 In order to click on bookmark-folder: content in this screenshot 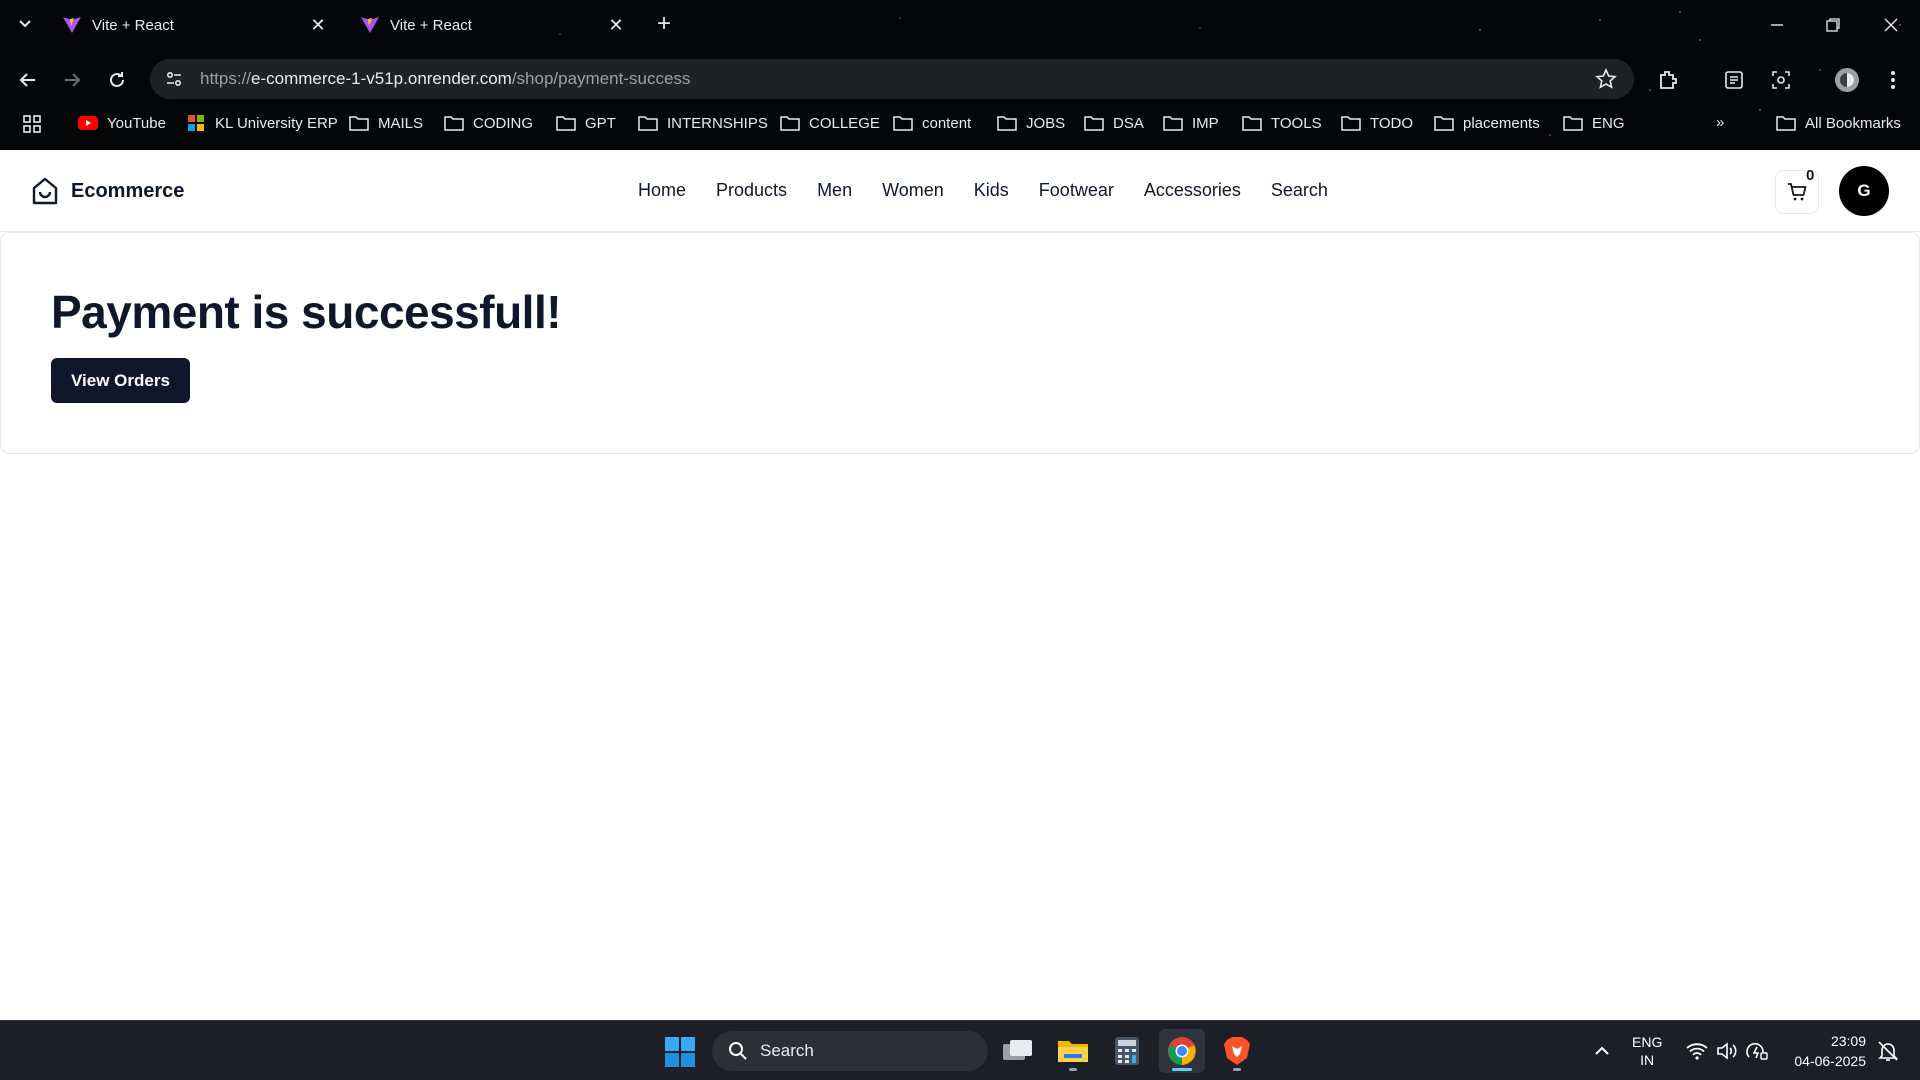, I will do `click(932, 123)`.